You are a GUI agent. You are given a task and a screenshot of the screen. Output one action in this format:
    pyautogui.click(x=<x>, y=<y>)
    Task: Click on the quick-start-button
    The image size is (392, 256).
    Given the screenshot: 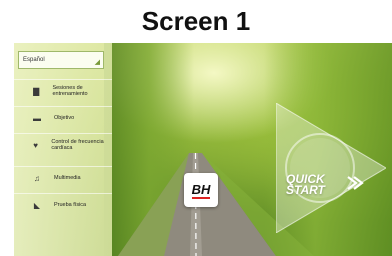 What is the action you would take?
    pyautogui.click(x=331, y=168)
    